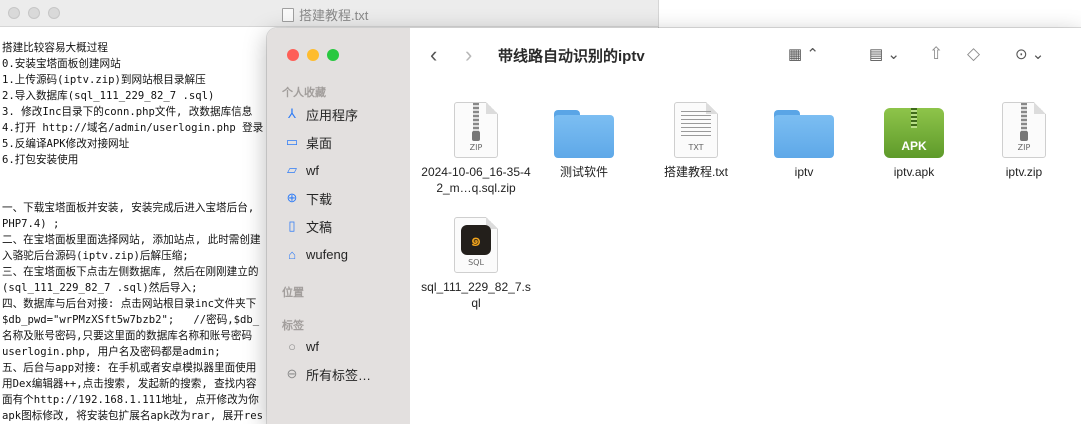 The image size is (1081, 424). I want to click on sidebar-item-label: 桌面, so click(319, 143).